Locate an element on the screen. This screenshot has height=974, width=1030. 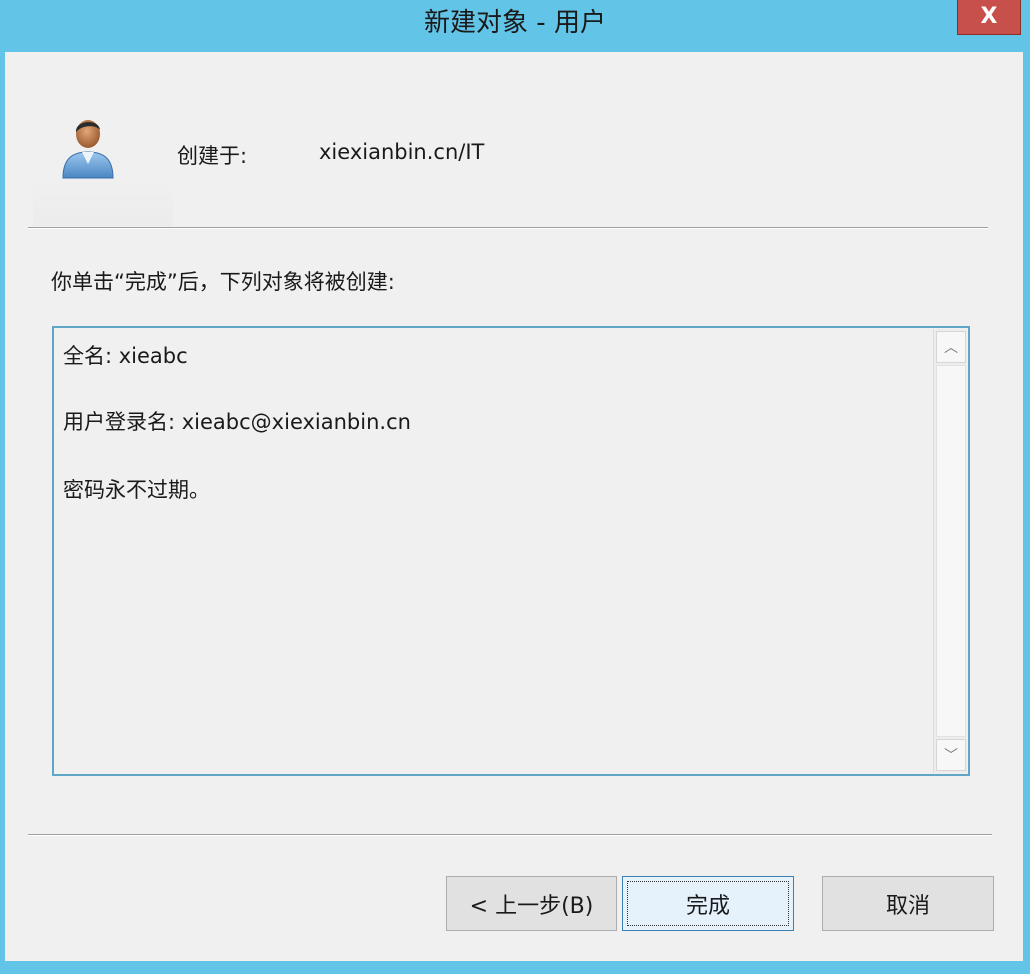
back-button: < 上一步(B) is located at coordinates (531, 903).